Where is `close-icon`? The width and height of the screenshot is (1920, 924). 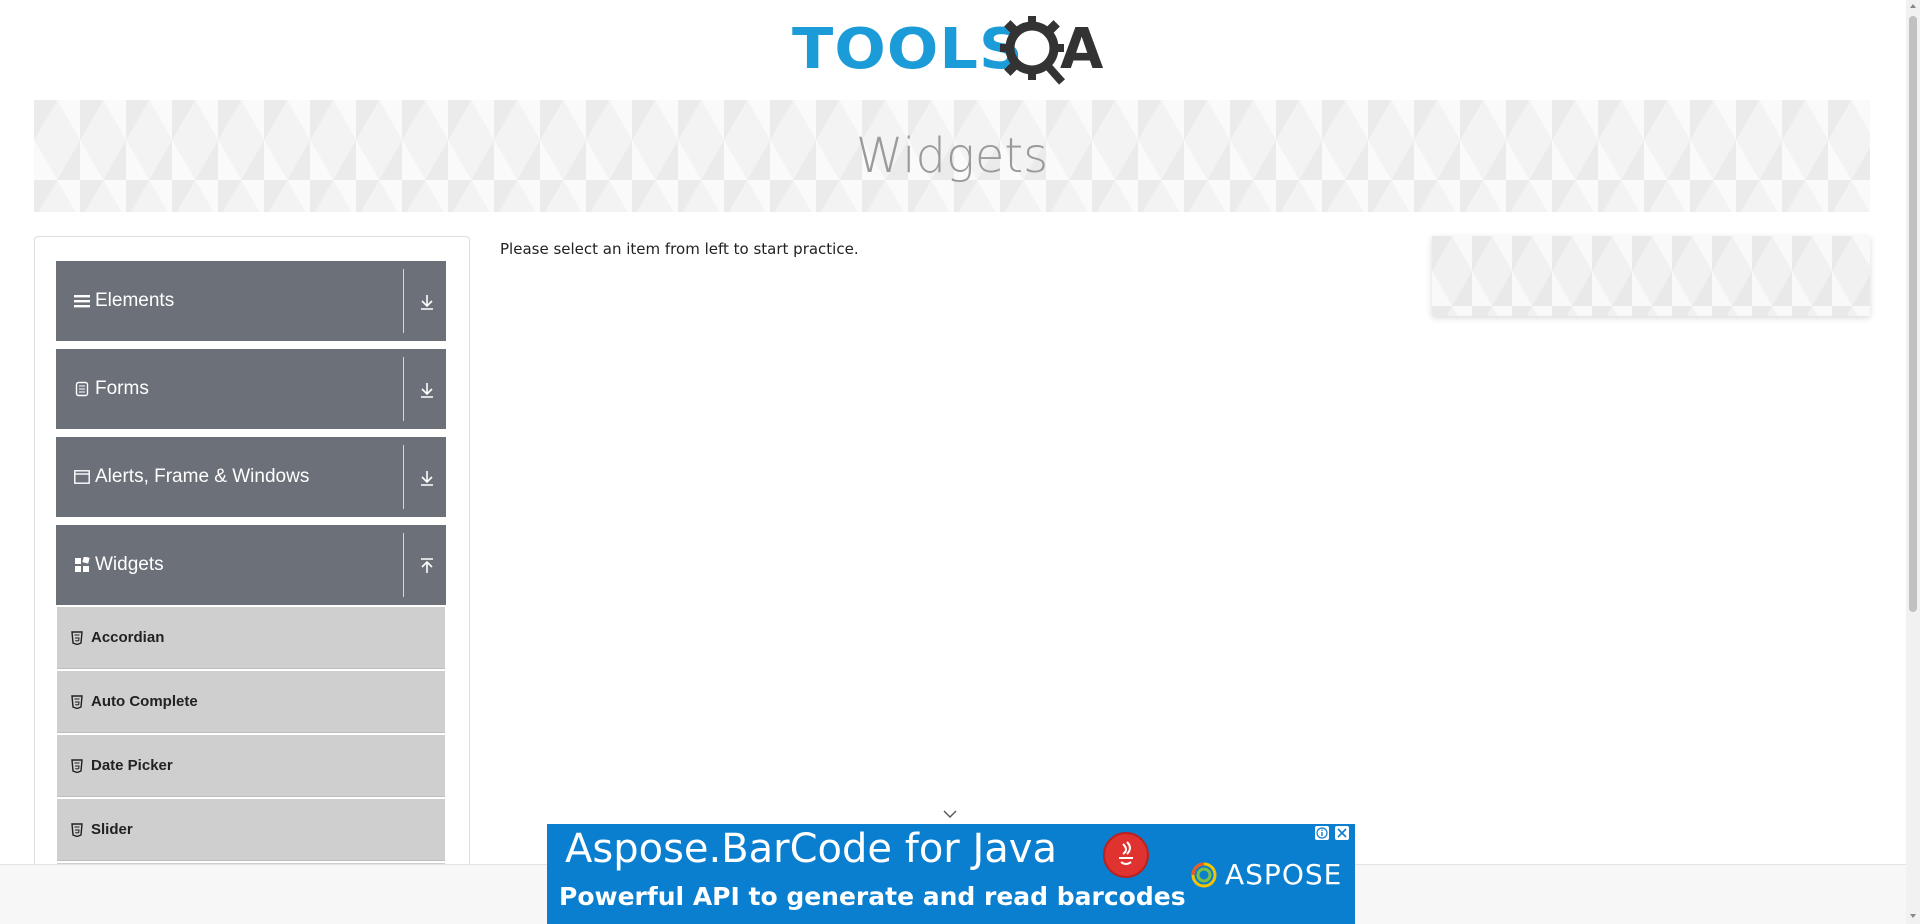 close-icon is located at coordinates (1342, 833).